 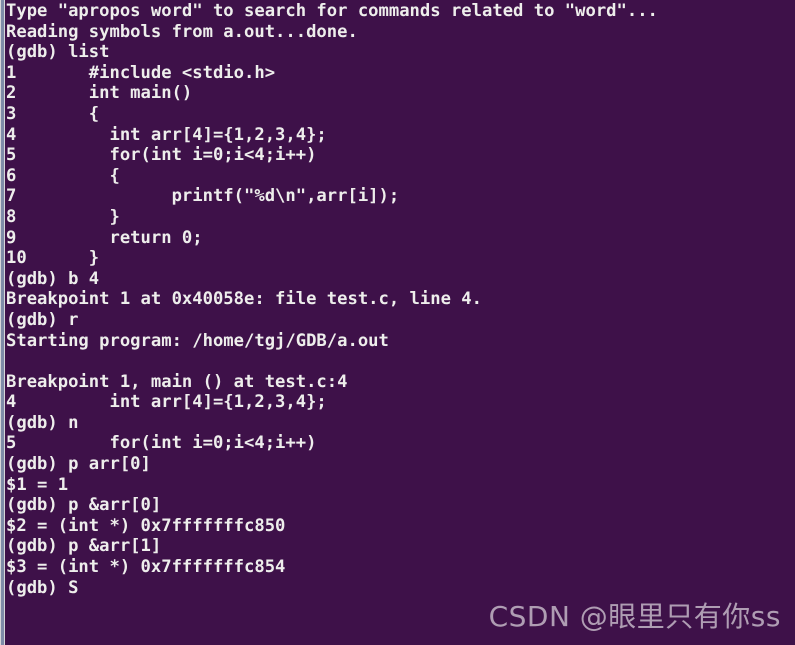 I want to click on terminal-line: Starting program: /home/tgj/GDB/a.out, so click(x=197, y=340).